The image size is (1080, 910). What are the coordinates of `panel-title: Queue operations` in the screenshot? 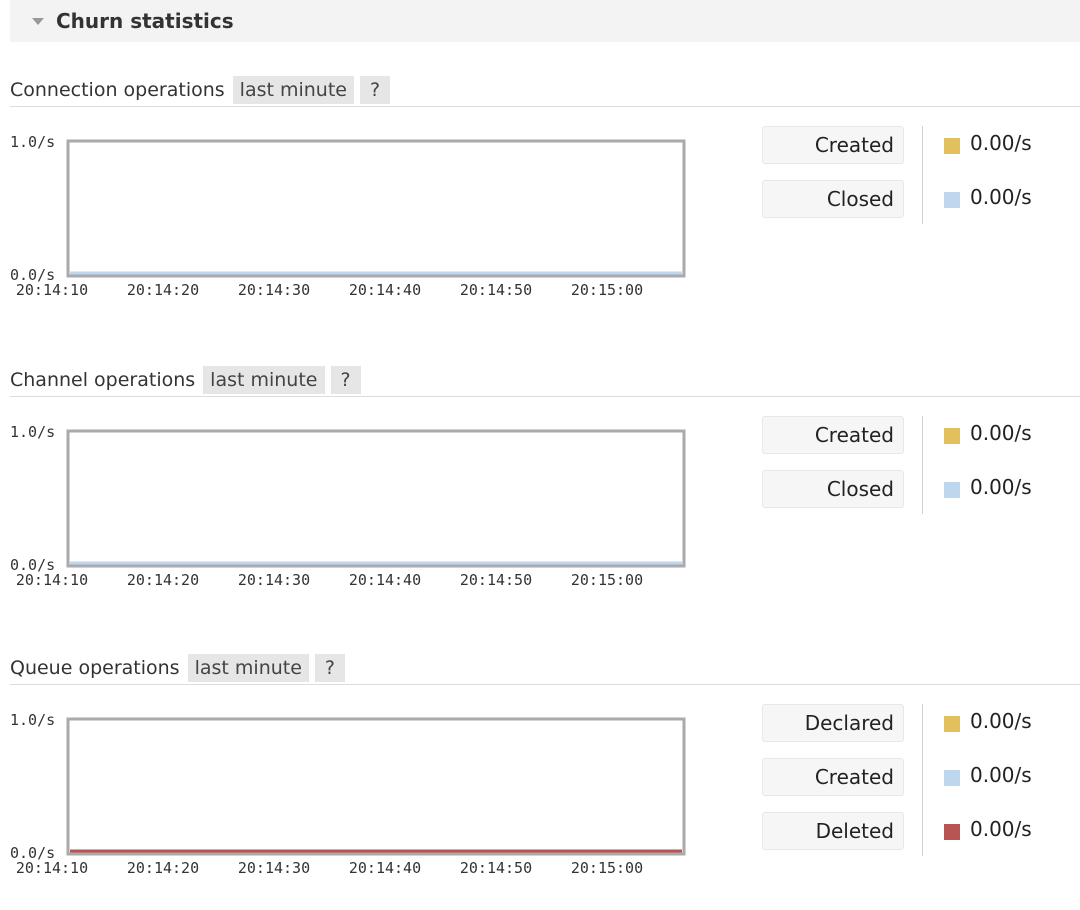 It's located at (95, 668).